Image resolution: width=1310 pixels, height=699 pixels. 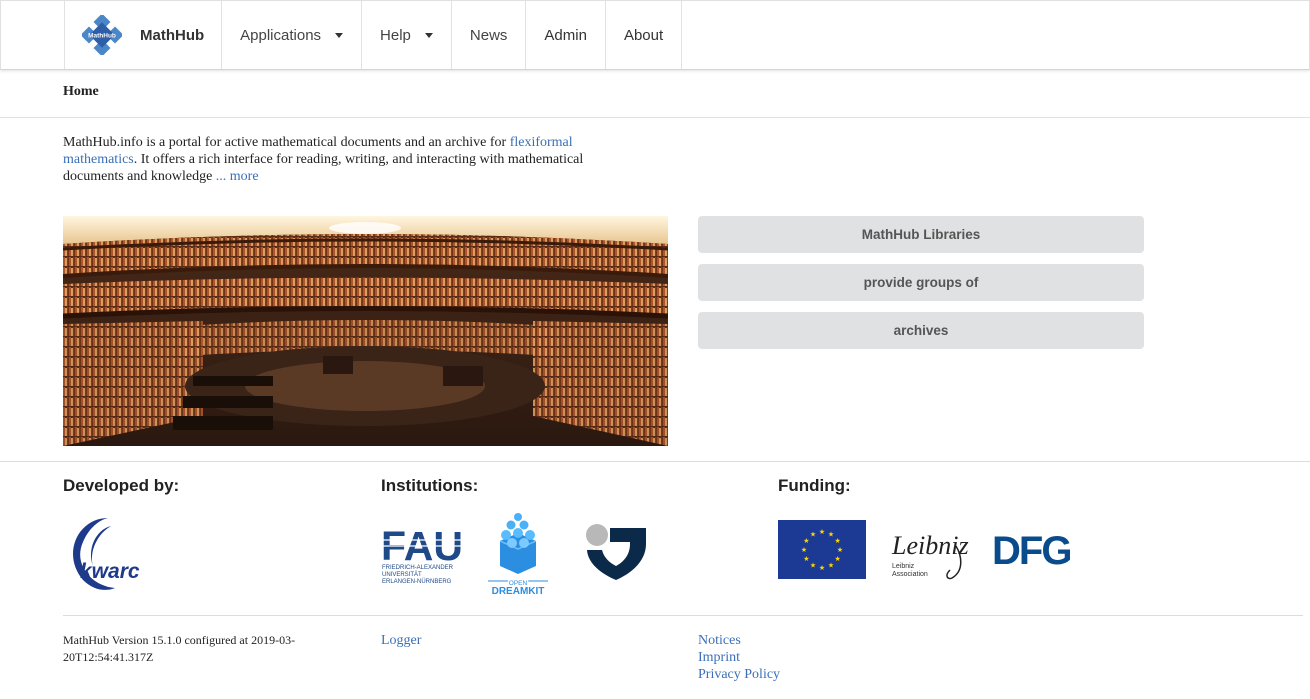 What do you see at coordinates (430, 485) in the screenshot?
I see `institutions-heading: Institutions:` at bounding box center [430, 485].